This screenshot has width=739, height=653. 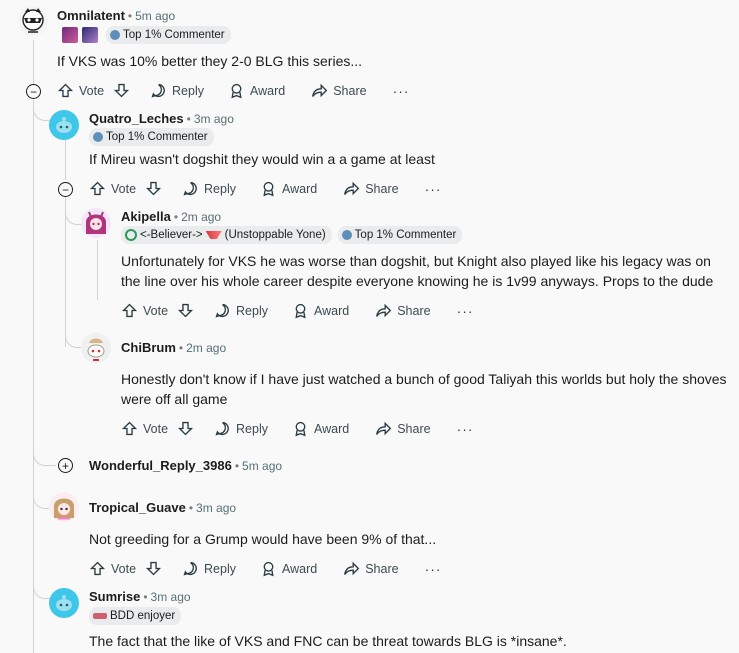 What do you see at coordinates (137, 507) in the screenshot?
I see `author-name: Tropical_Guave` at bounding box center [137, 507].